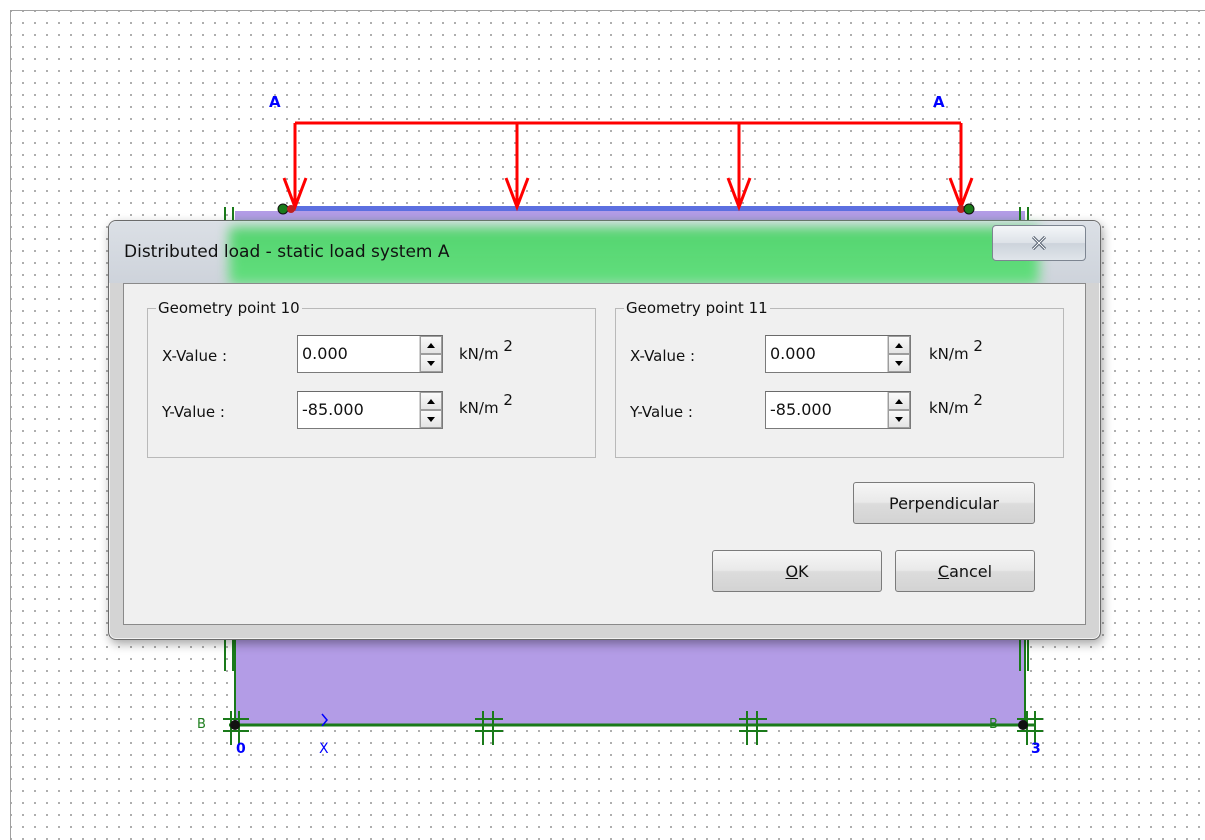  I want to click on y-value-input-left: -85.000, so click(370, 410).